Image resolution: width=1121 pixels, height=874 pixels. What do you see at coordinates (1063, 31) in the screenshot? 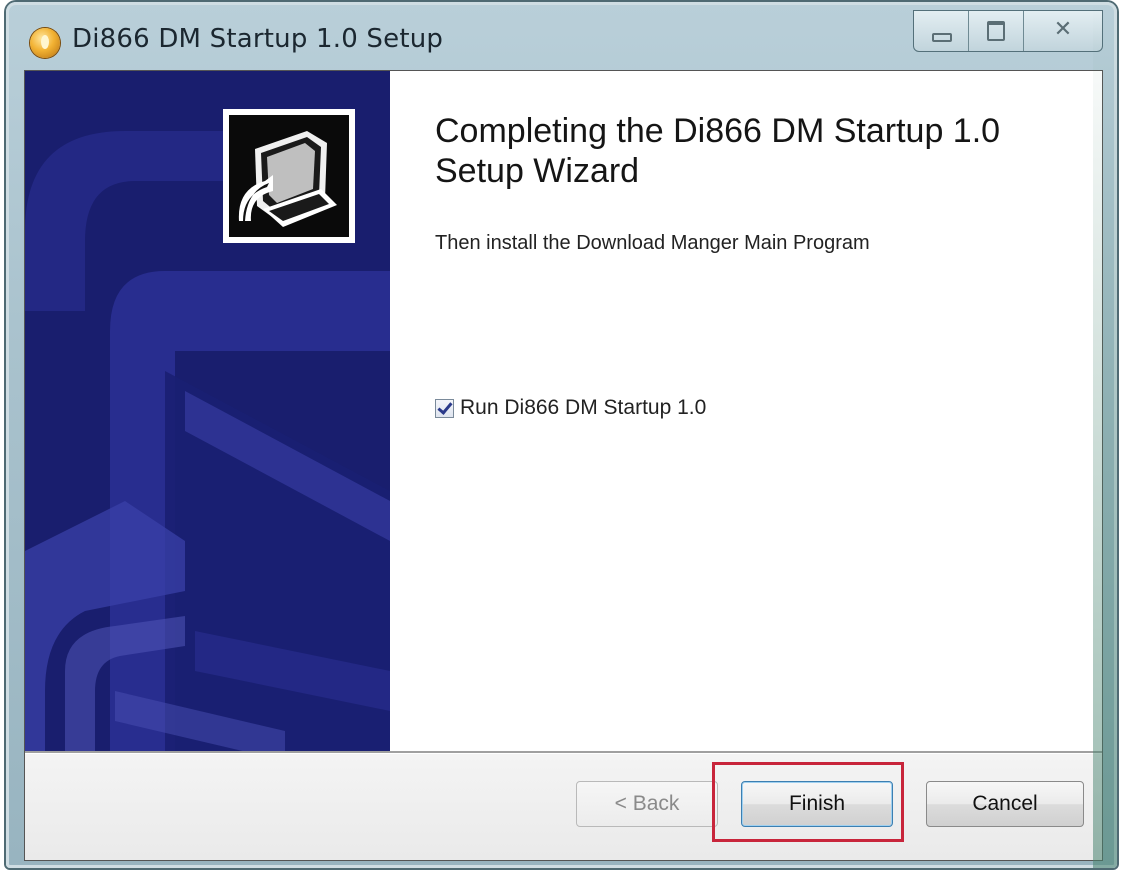
I see `close-button: ✕` at bounding box center [1063, 31].